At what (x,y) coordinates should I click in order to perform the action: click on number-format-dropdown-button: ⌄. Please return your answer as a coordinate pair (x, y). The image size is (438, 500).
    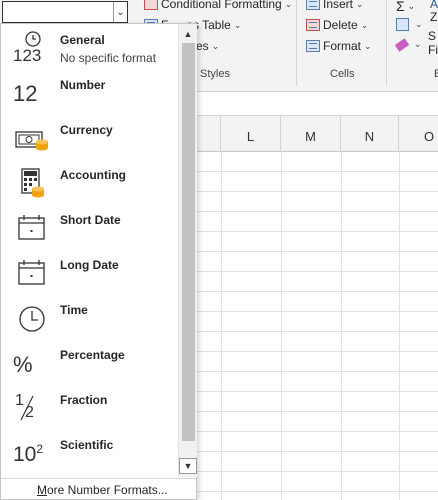
    Looking at the image, I should click on (120, 12).